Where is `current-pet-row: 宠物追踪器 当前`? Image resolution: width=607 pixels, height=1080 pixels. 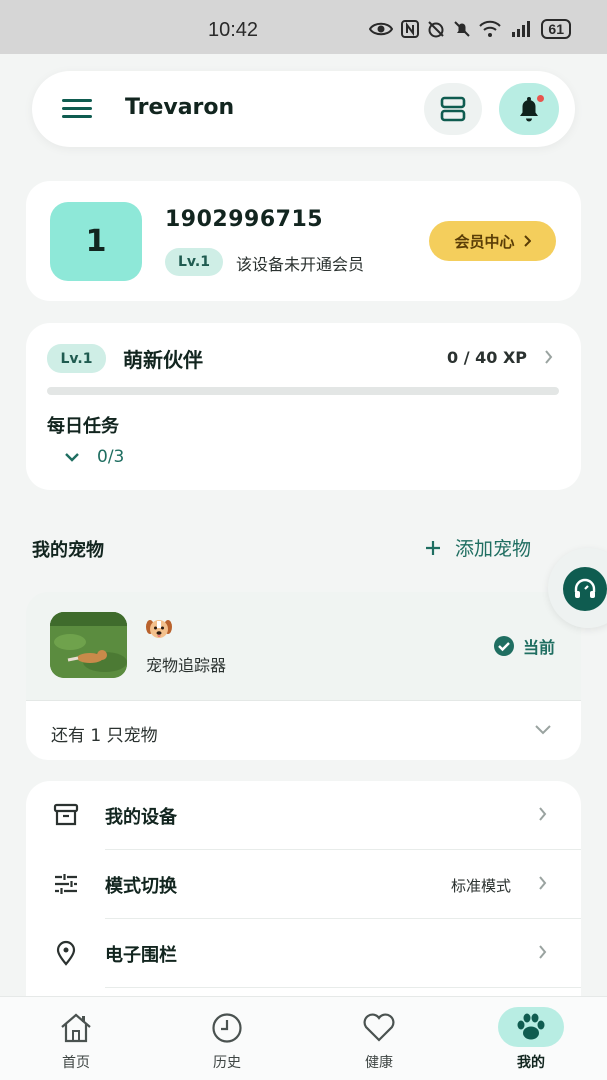 current-pet-row: 宠物追踪器 当前 is located at coordinates (303, 646).